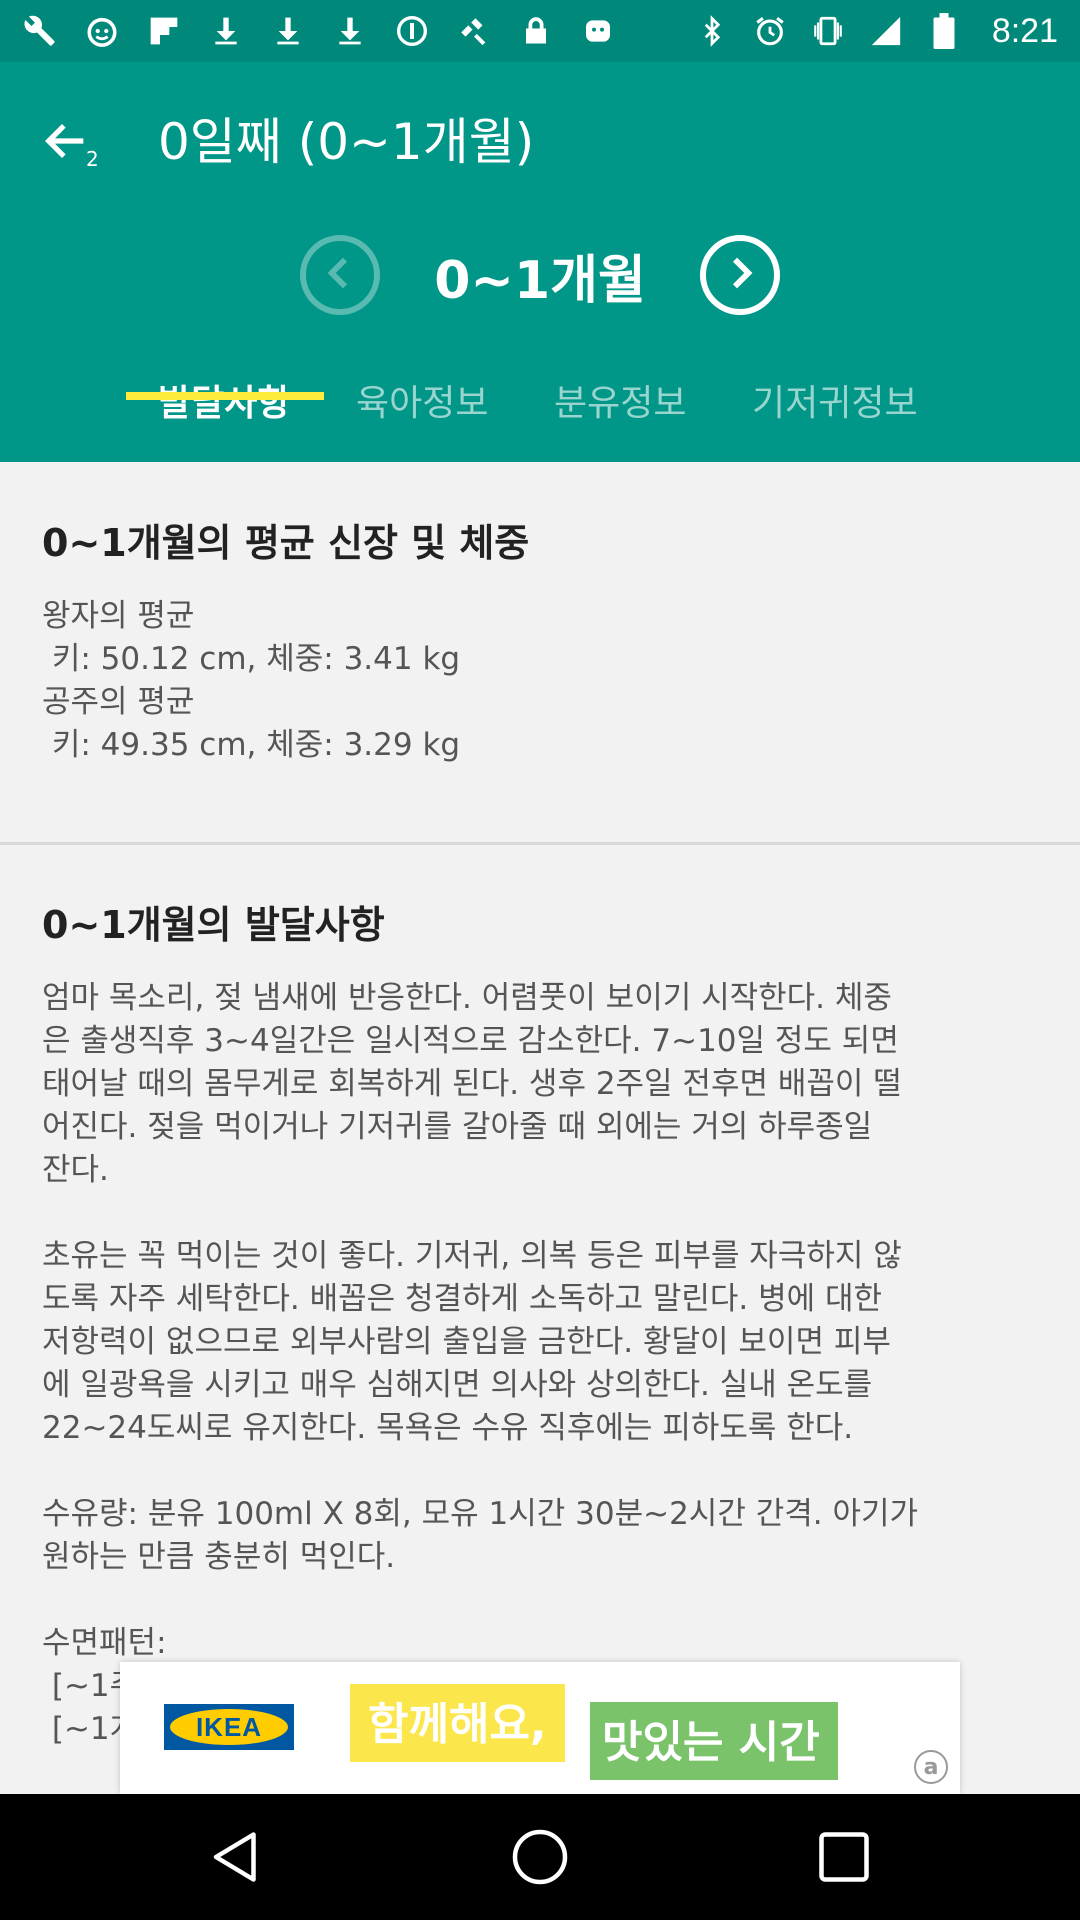 The image size is (1080, 1920). I want to click on chevron-right-icon, so click(740, 275).